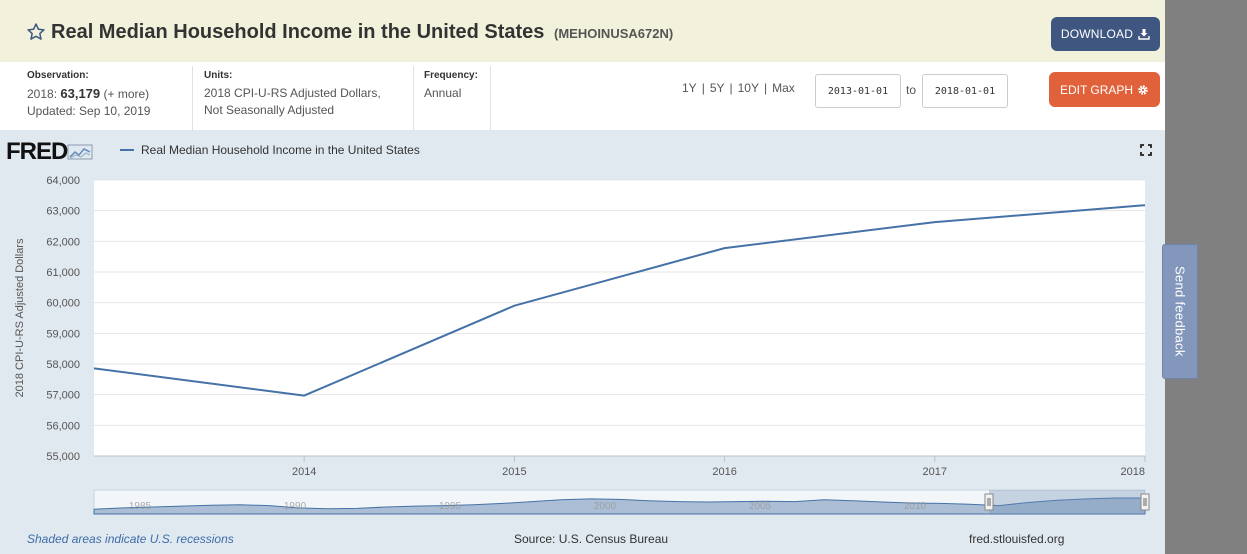 The width and height of the screenshot is (1247, 554). Describe the element at coordinates (63, 304) in the screenshot. I see `y-tick-label: 60,000` at that location.